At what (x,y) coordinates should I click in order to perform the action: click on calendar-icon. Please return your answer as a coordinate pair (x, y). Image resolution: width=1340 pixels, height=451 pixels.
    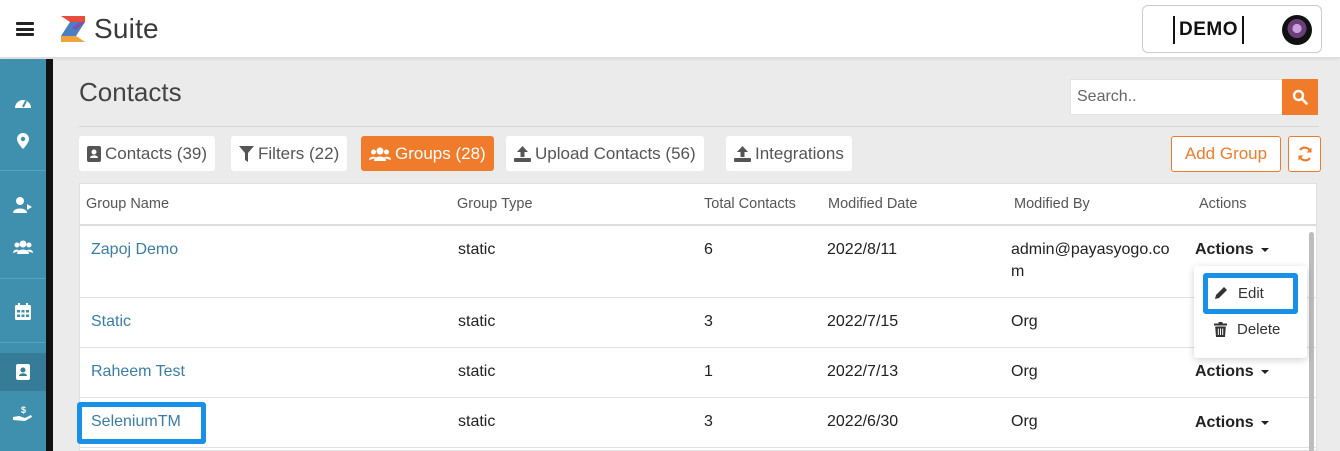
    Looking at the image, I should click on (23, 311).